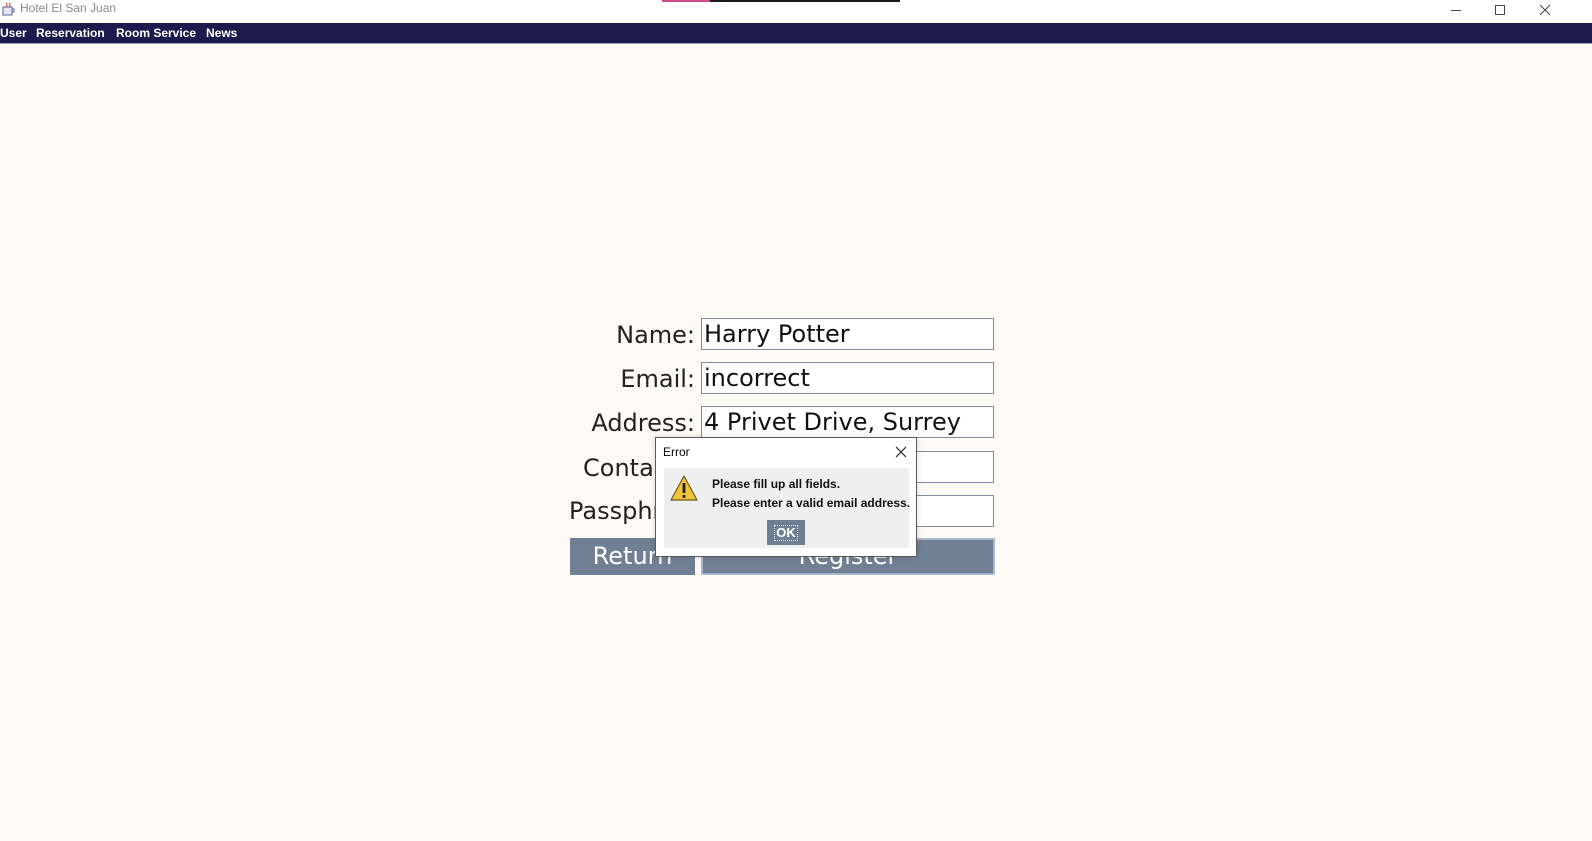 This screenshot has width=1592, height=841. Describe the element at coordinates (156, 33) in the screenshot. I see `menu-room-service: Room Service` at that location.